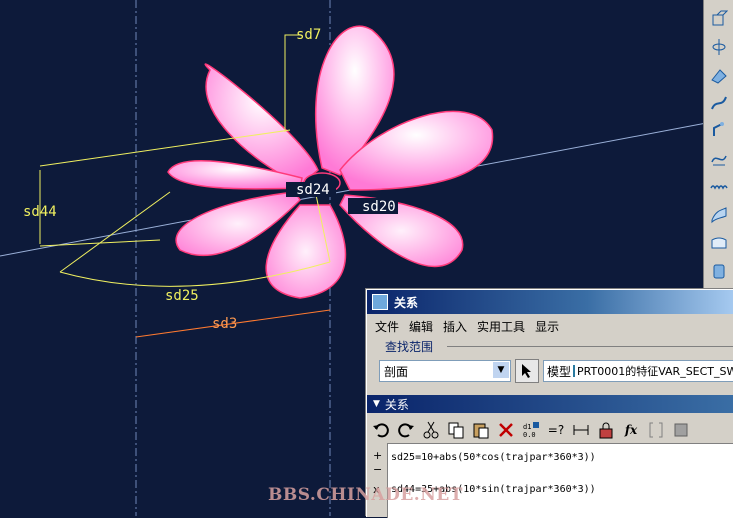 The height and width of the screenshot is (518, 733). Describe the element at coordinates (559, 371) in the screenshot. I see `model-label: 模型` at that location.